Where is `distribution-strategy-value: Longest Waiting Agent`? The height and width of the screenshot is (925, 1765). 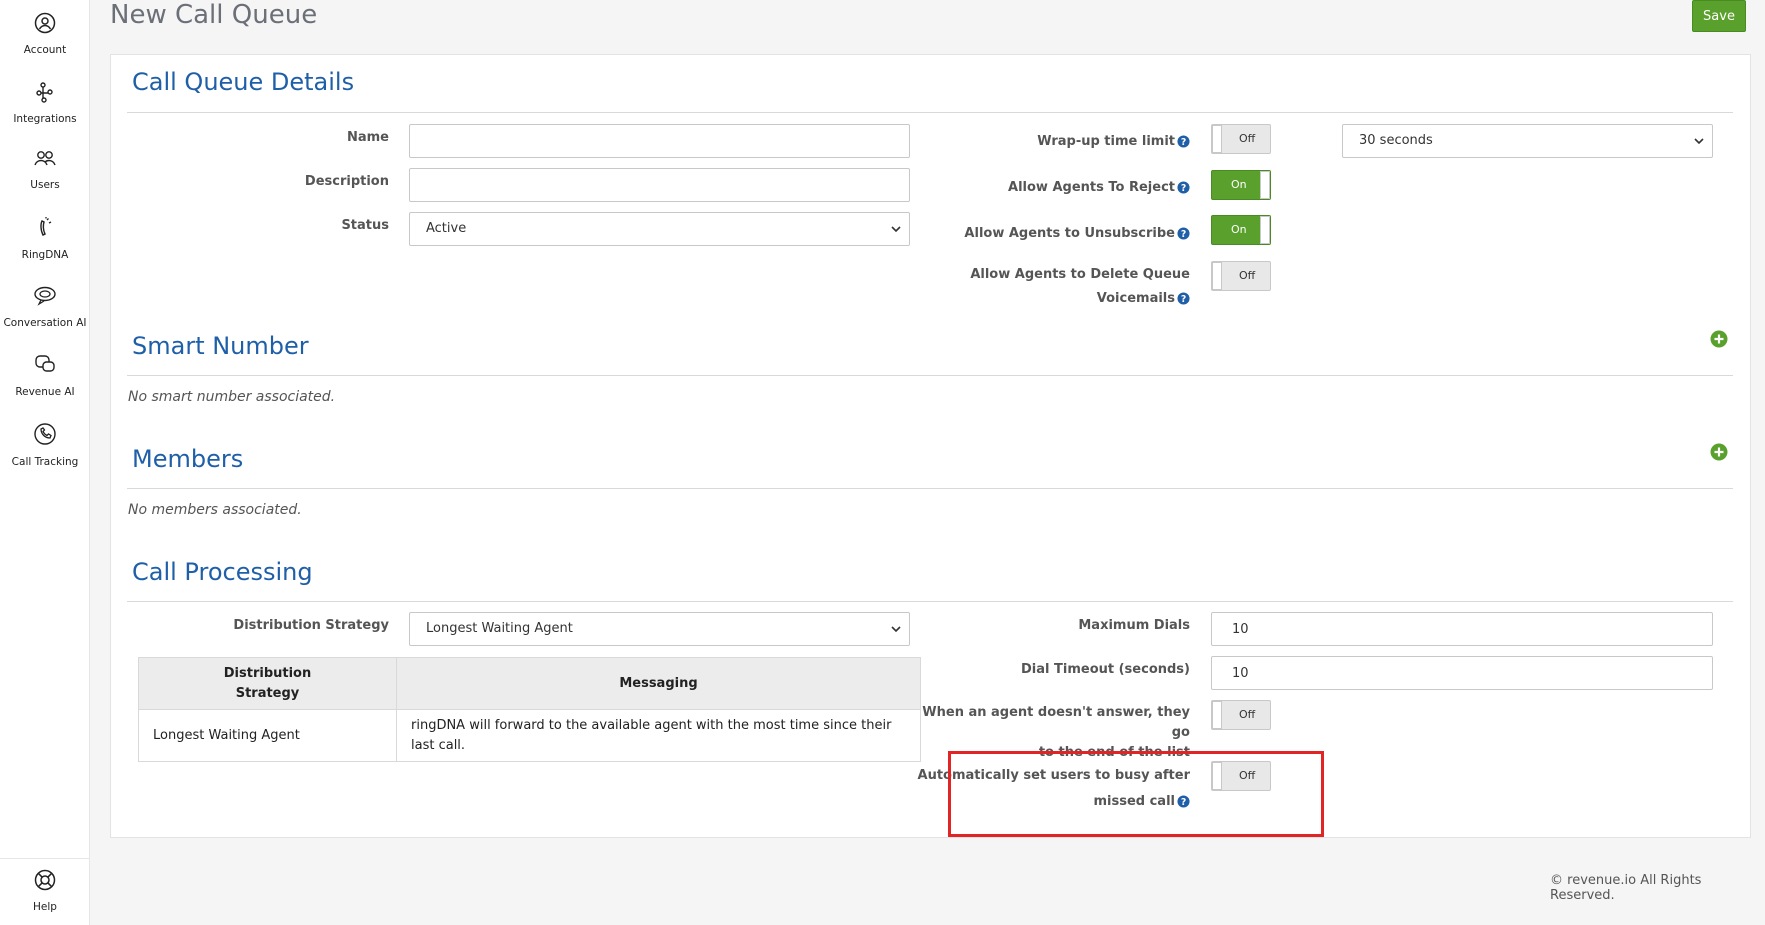 distribution-strategy-value: Longest Waiting Agent is located at coordinates (499, 628).